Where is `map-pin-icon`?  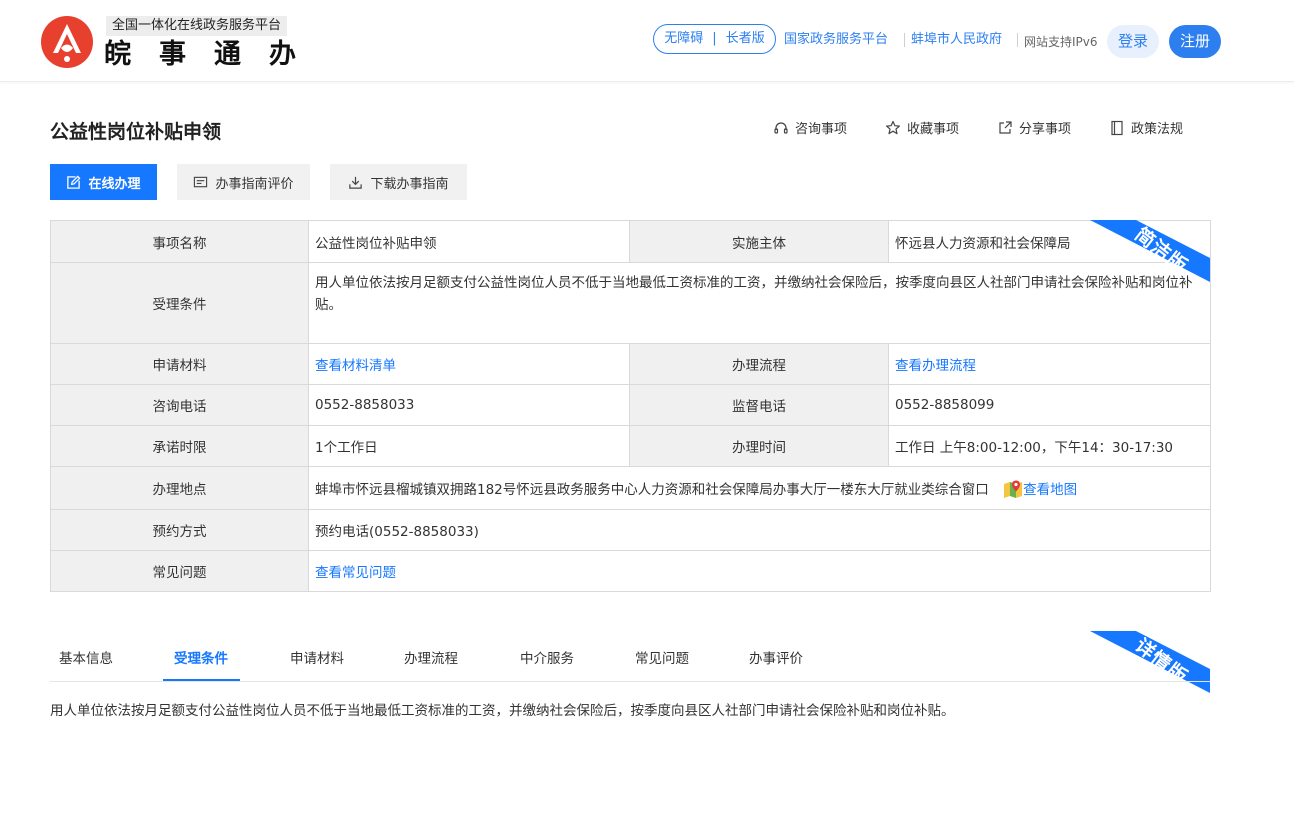 map-pin-icon is located at coordinates (1013, 489).